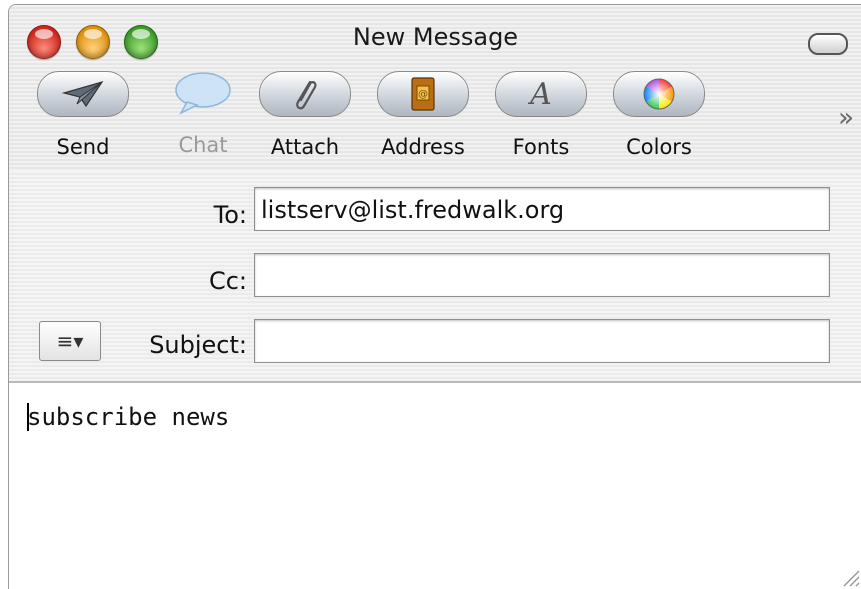 The height and width of the screenshot is (589, 861). Describe the element at coordinates (230, 215) in the screenshot. I see `to-label: To:` at that location.